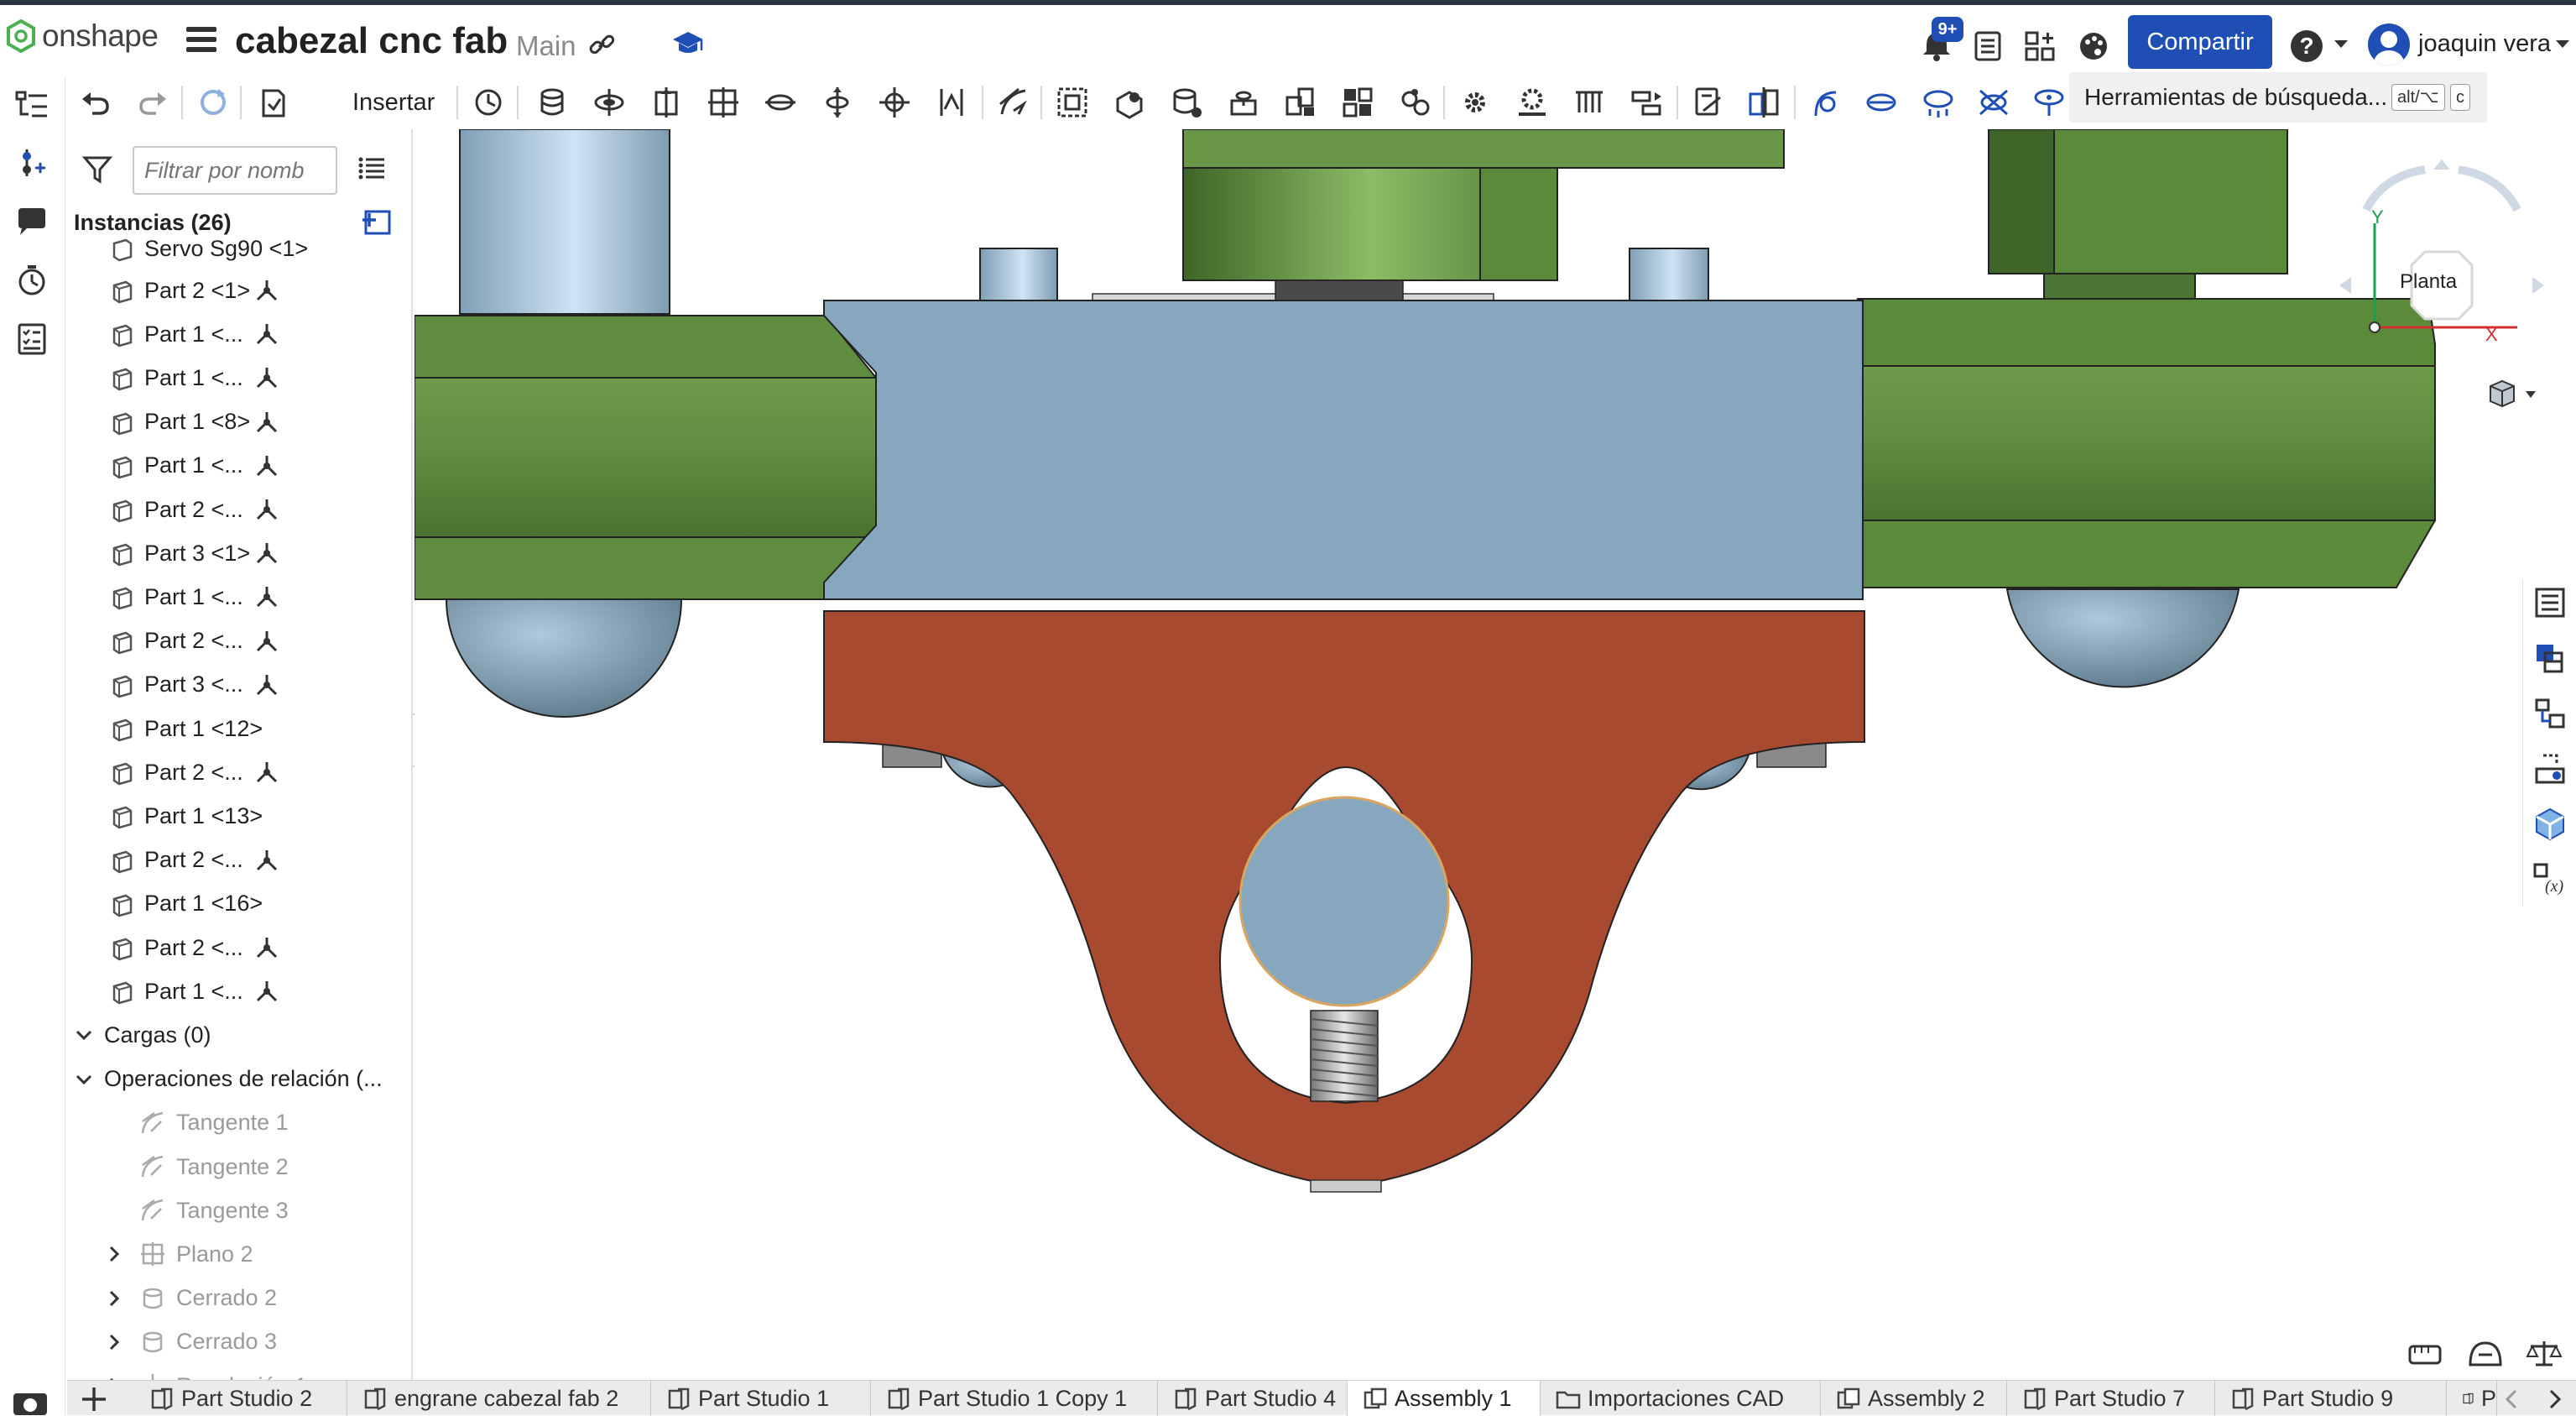  Describe the element at coordinates (2472, 1398) in the screenshot. I see `tab-p: P` at that location.